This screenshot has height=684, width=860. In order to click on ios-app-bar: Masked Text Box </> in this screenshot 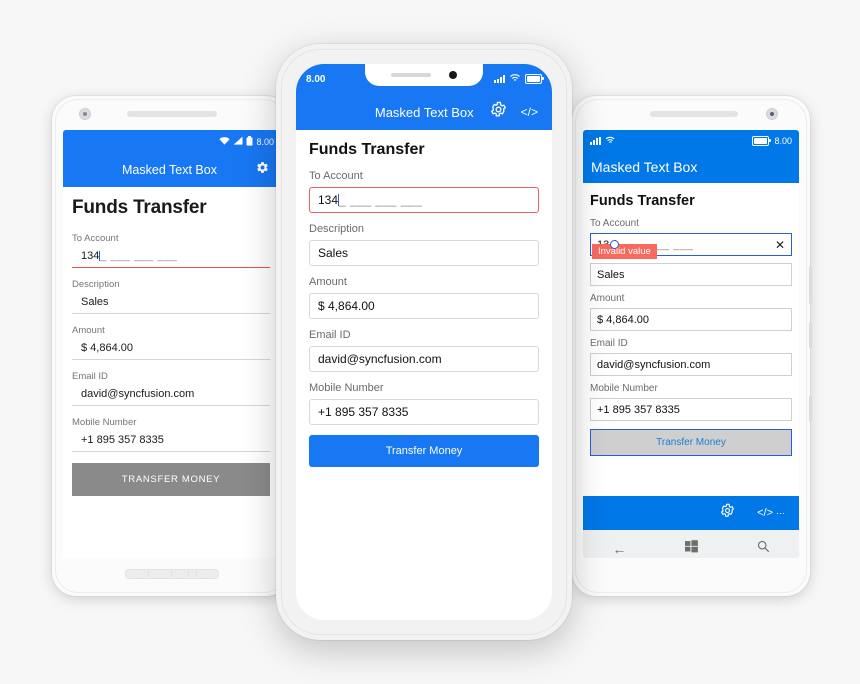, I will do `click(424, 112)`.